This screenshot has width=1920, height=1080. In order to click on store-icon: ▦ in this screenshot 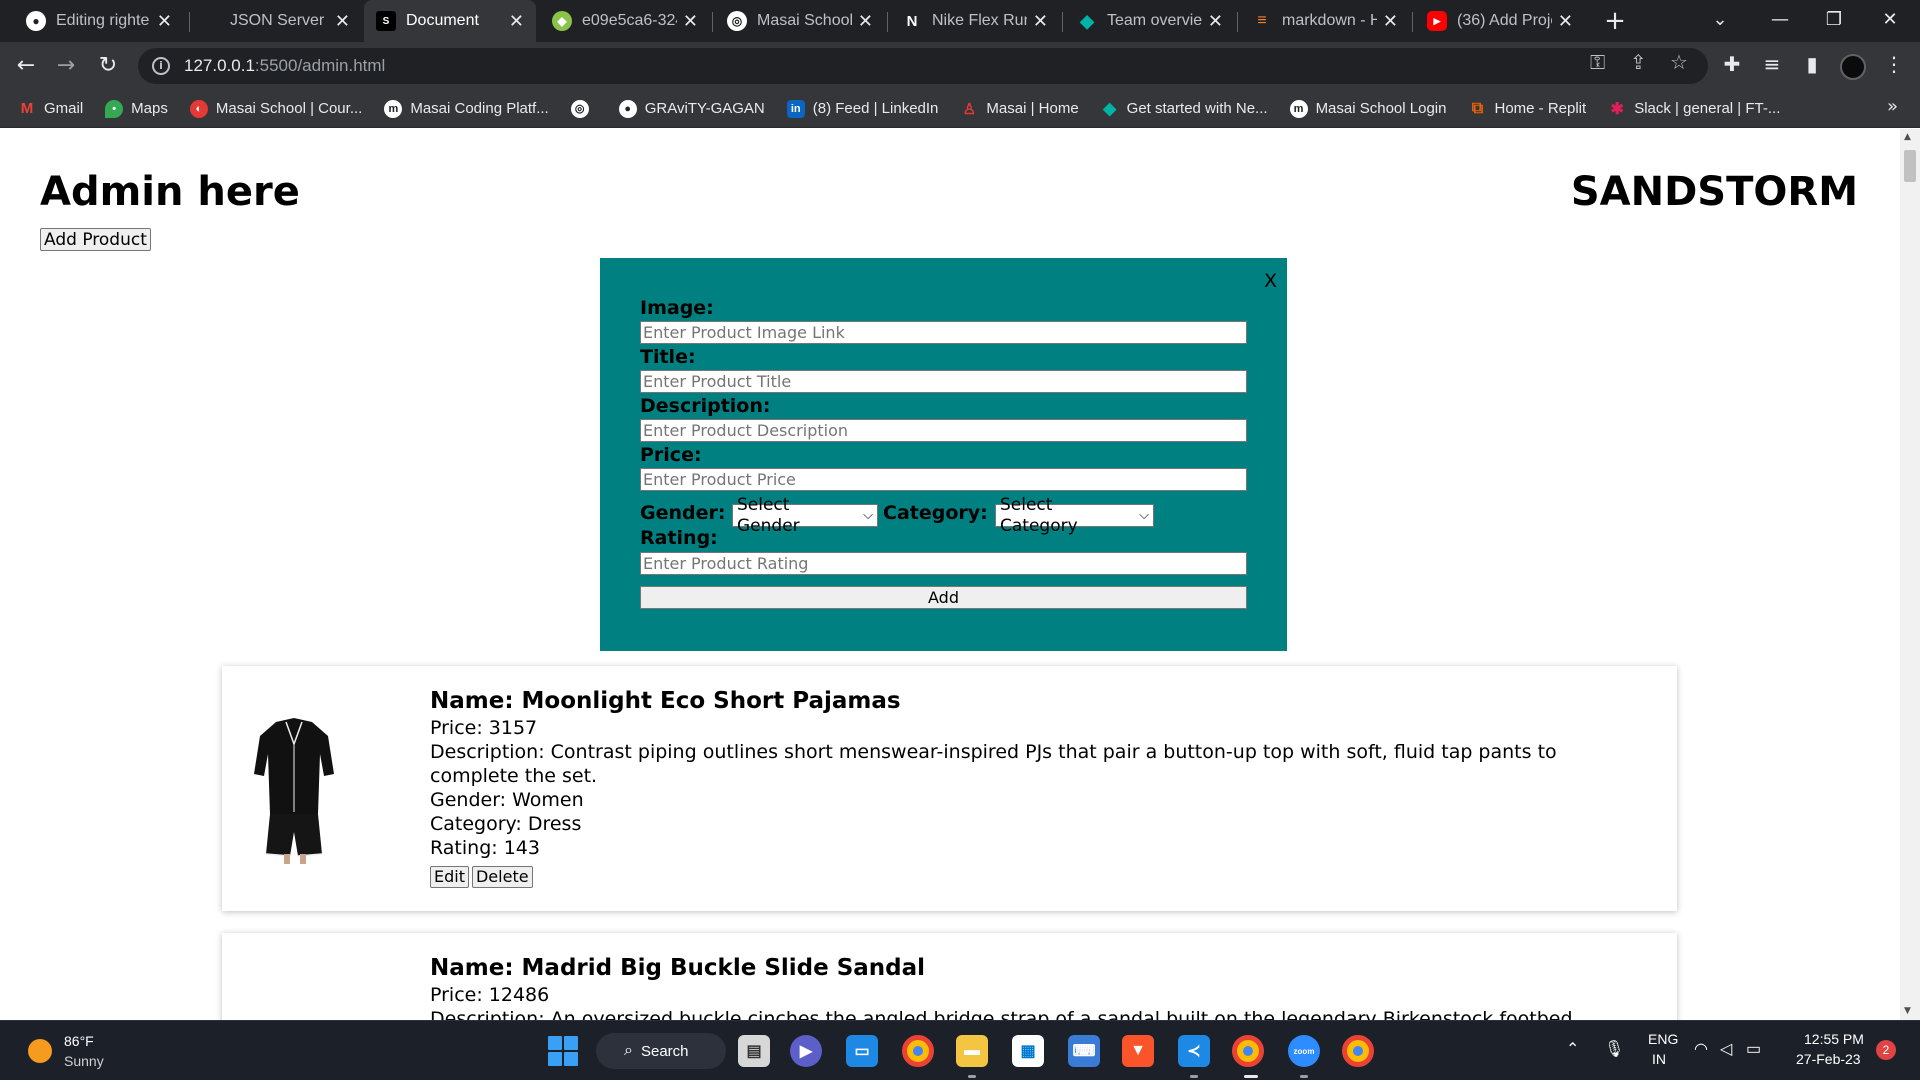, I will do `click(1028, 1051)`.